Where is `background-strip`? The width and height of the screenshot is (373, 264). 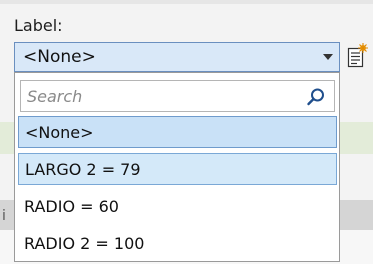 background-strip is located at coordinates (186, 2).